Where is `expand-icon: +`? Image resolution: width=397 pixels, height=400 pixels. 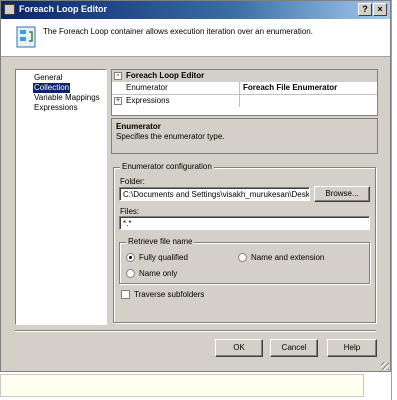 expand-icon: + is located at coordinates (118, 101).